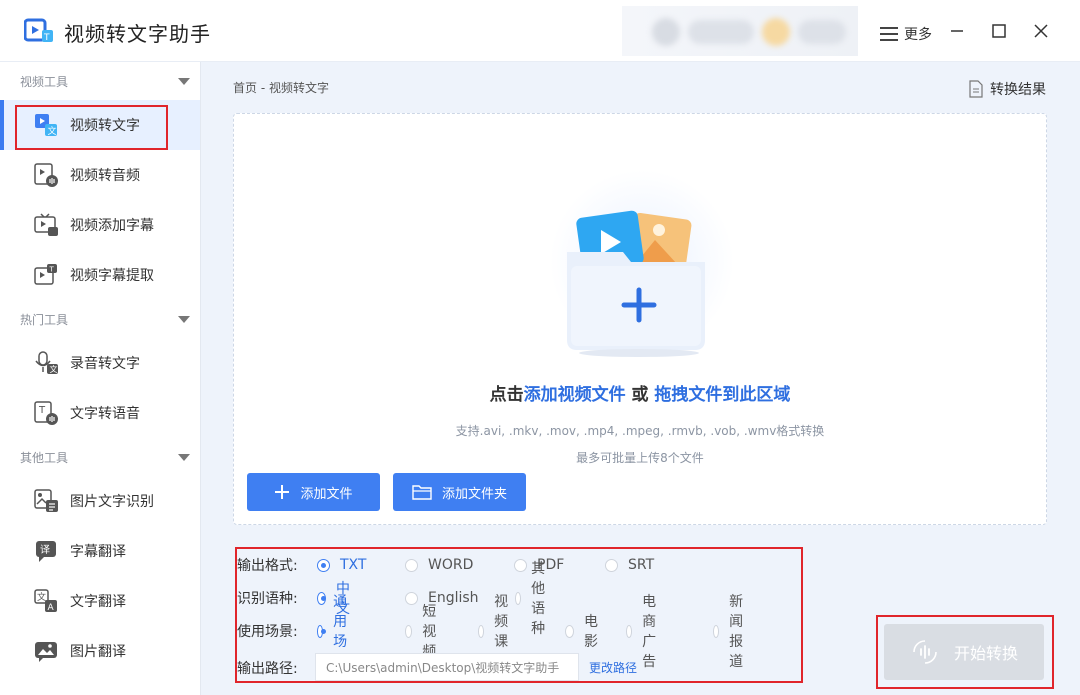  Describe the element at coordinates (100, 501) in the screenshot. I see `sidebar-item-image-ocr: 图片文字识别` at that location.